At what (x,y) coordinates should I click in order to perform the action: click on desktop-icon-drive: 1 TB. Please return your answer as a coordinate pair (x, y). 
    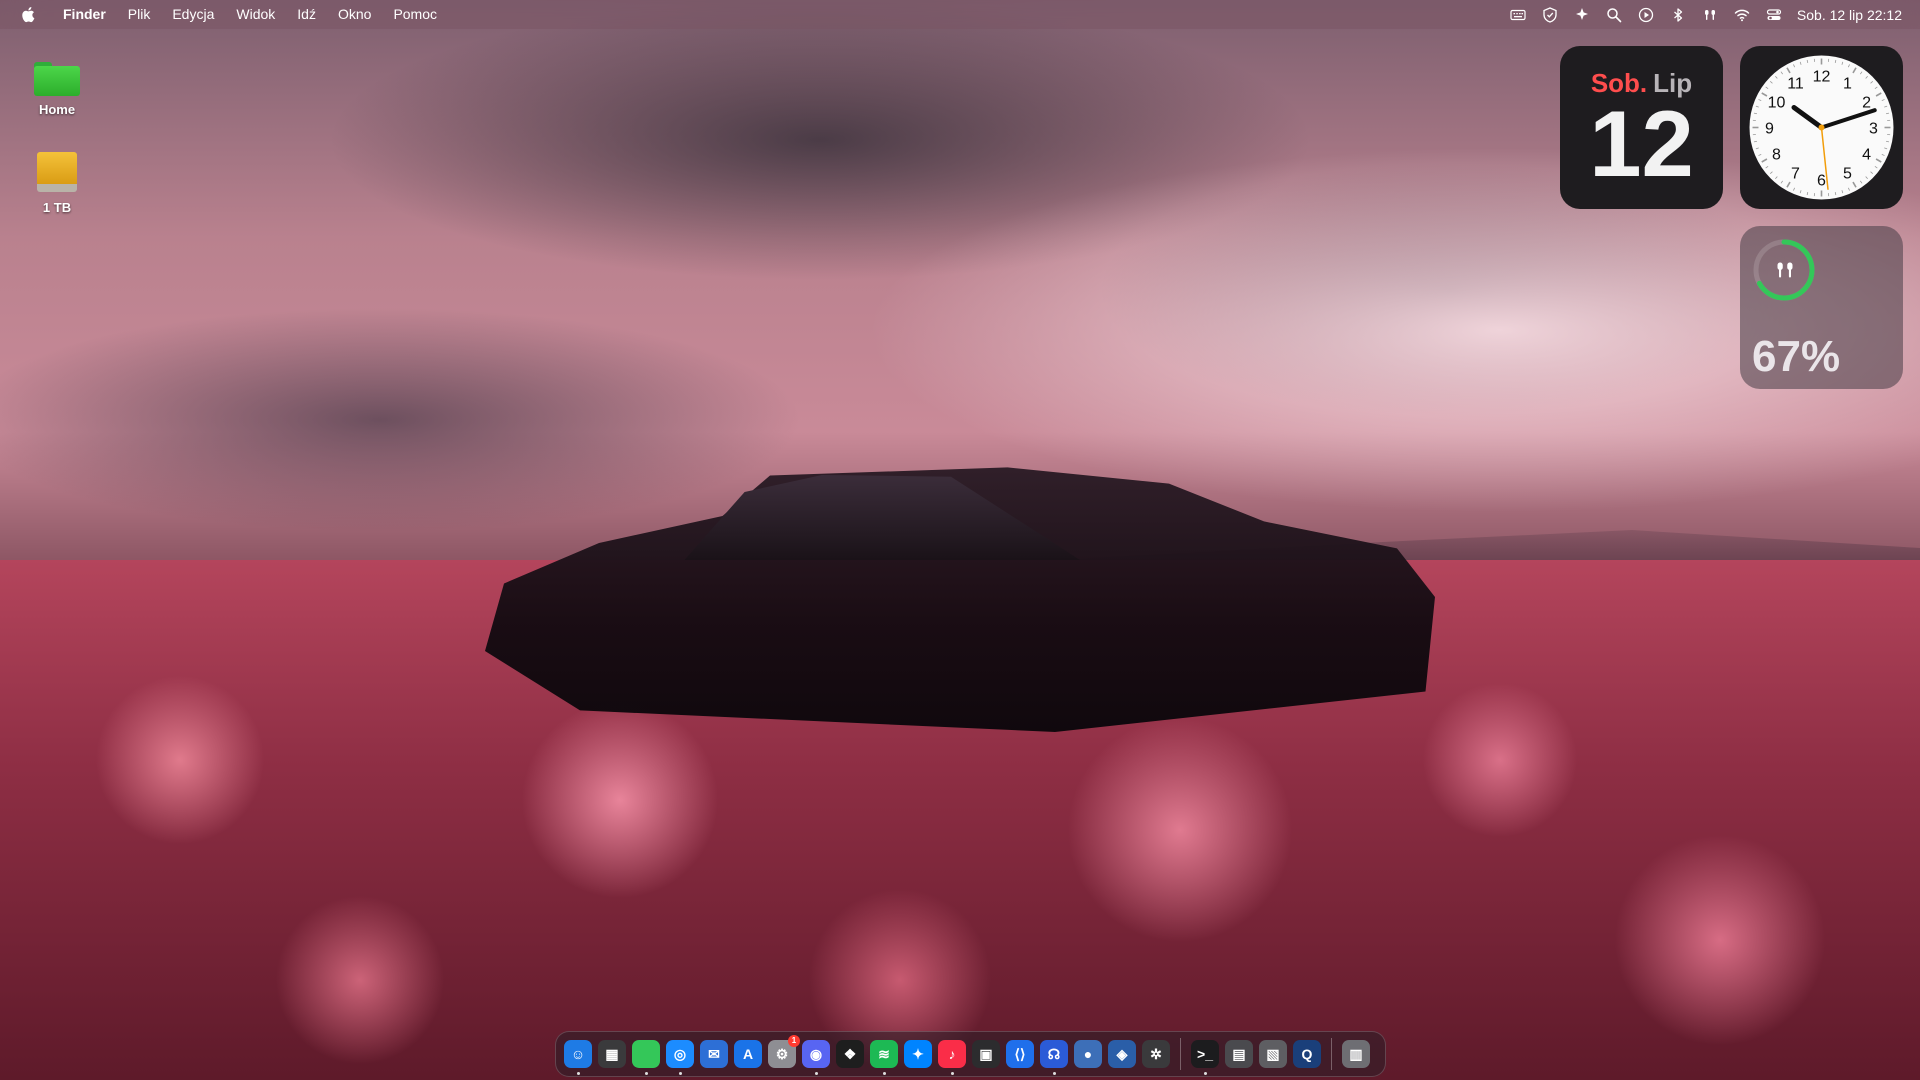
    Looking at the image, I should click on (57, 183).